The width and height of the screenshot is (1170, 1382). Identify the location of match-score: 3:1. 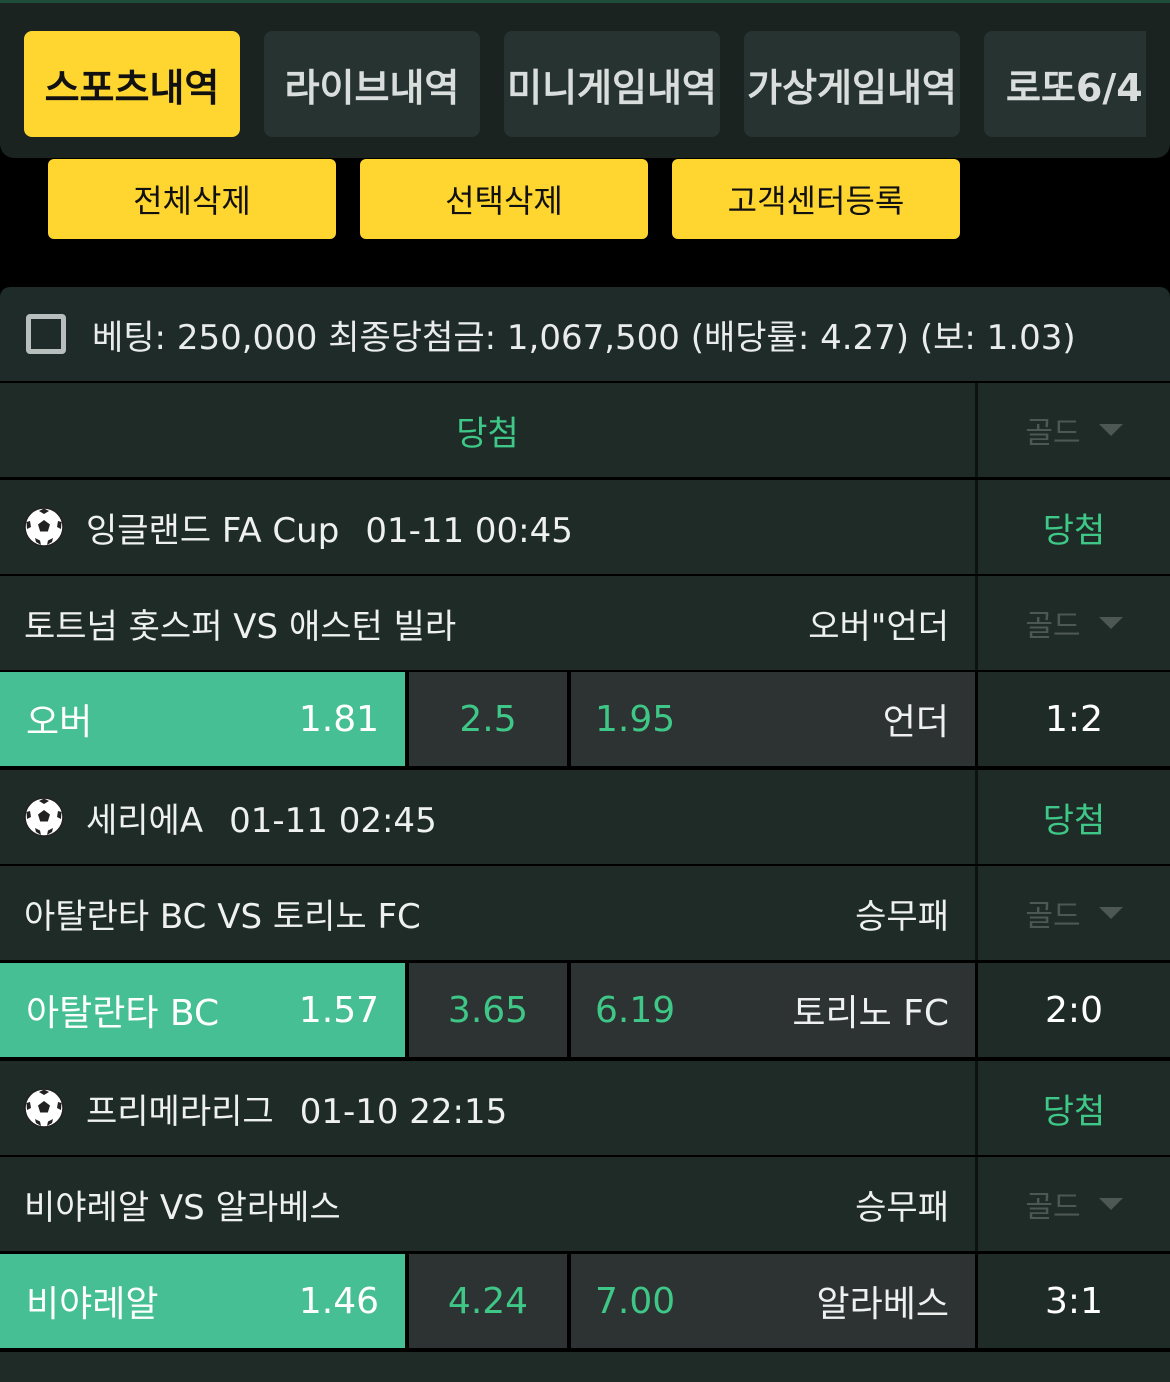
(1074, 1301).